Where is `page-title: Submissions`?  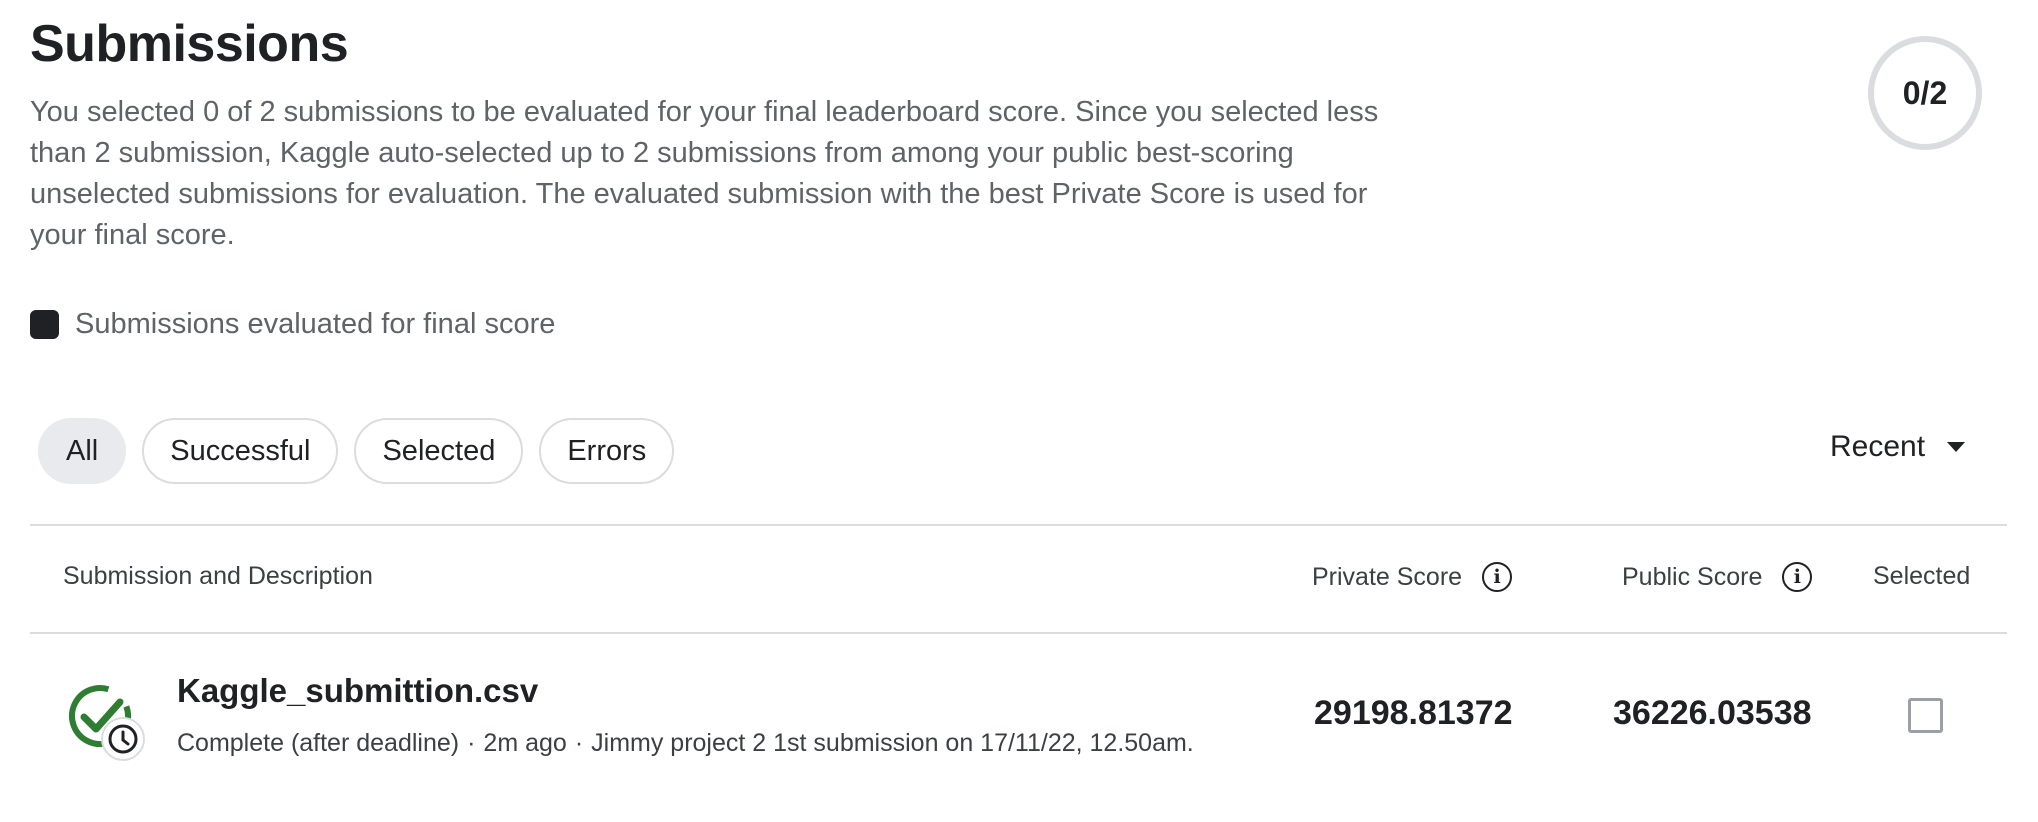 page-title: Submissions is located at coordinates (189, 44).